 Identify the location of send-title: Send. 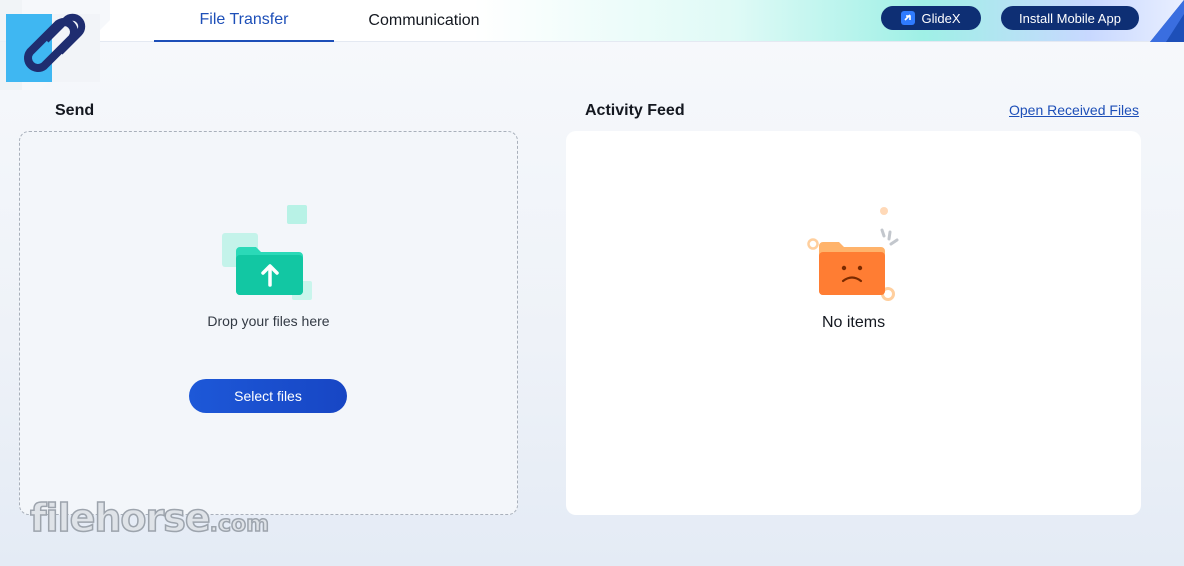
(75, 110).